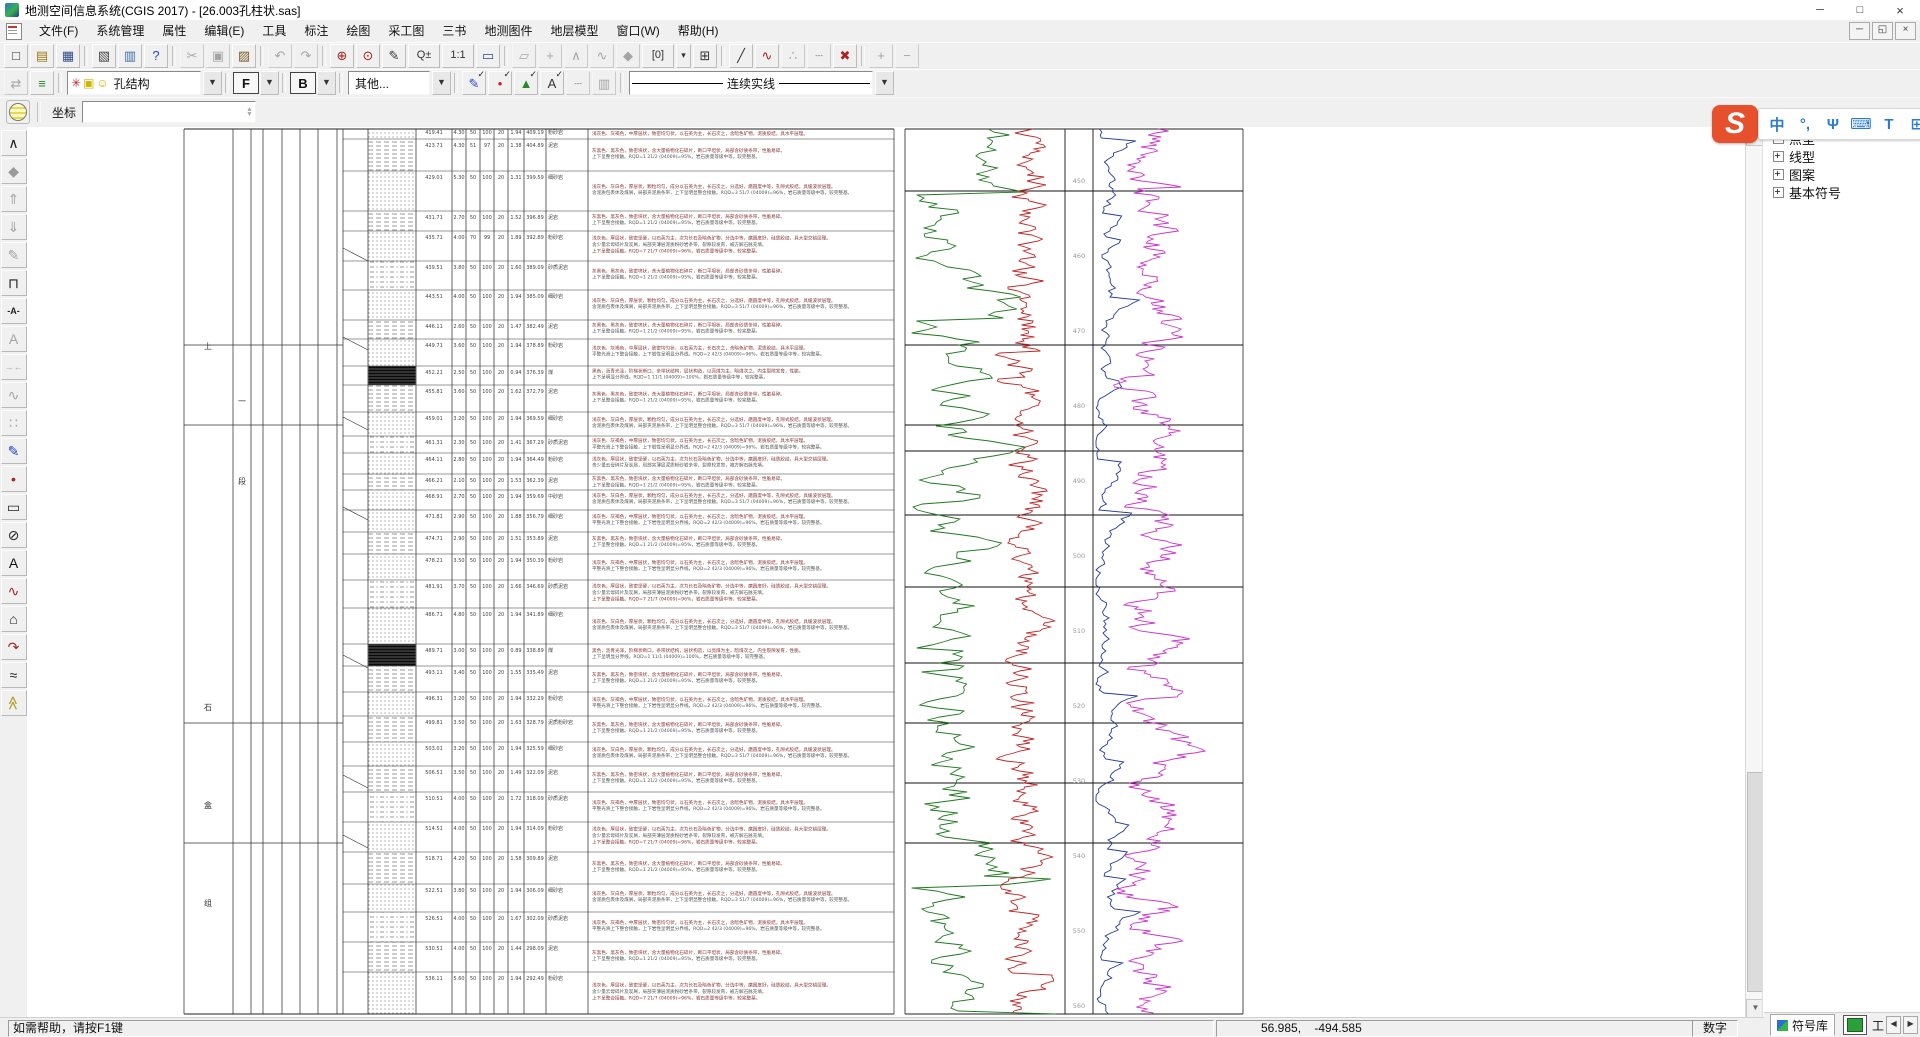 The width and height of the screenshot is (1920, 1037). I want to click on layer-select-button: [0], so click(658, 55).